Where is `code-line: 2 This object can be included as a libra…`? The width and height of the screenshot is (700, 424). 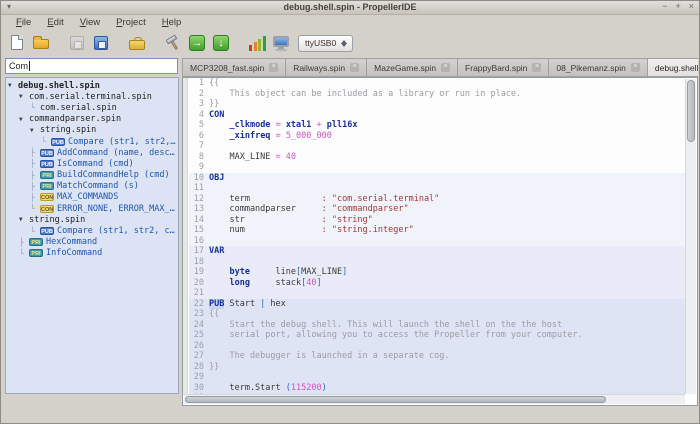 code-line: 2 This object can be included as a libra… is located at coordinates (437, 93).